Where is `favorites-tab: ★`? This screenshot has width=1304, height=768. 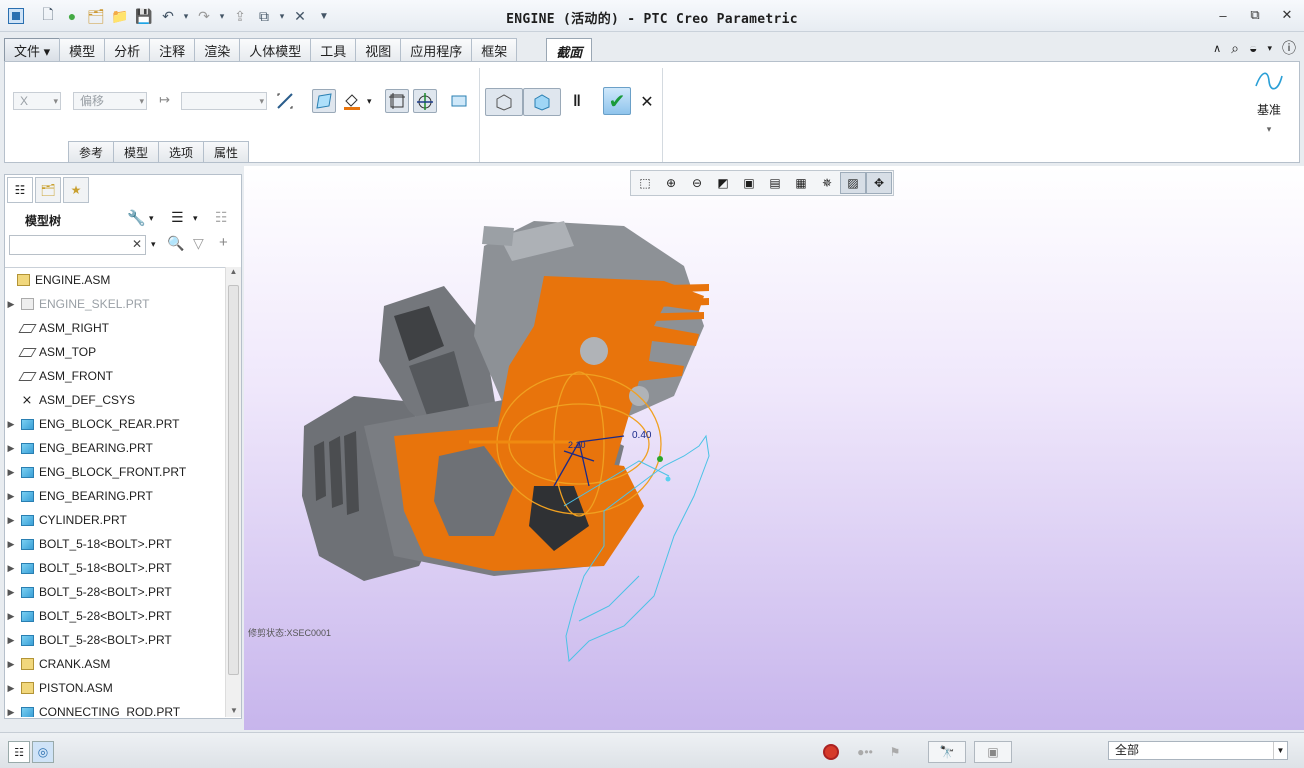
favorites-tab: ★ is located at coordinates (76, 190).